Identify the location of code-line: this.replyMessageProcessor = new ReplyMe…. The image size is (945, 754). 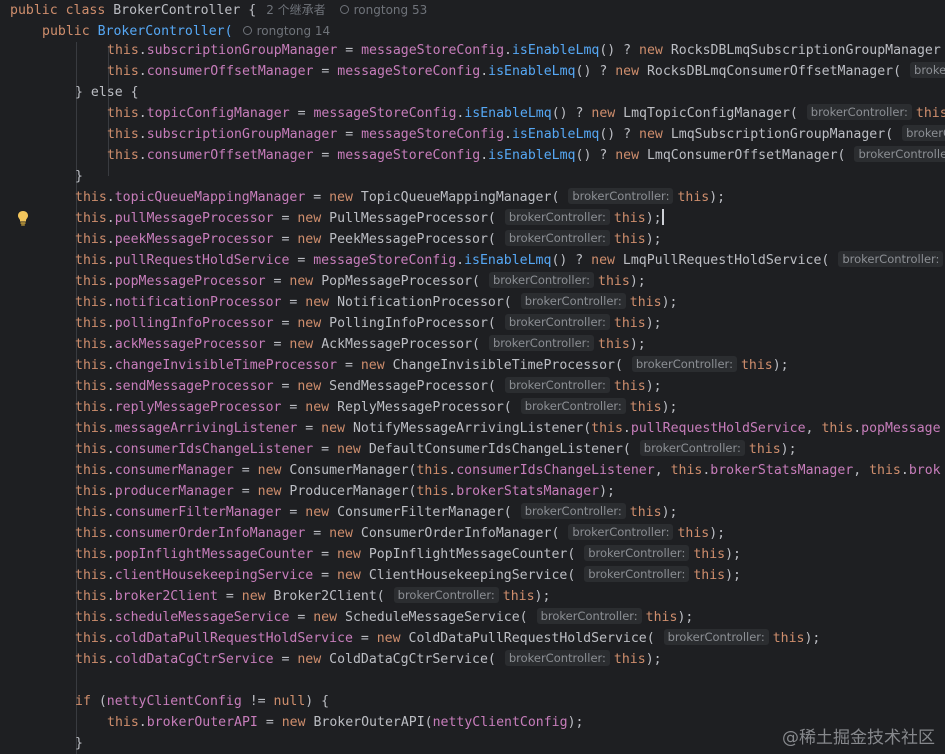
(376, 406).